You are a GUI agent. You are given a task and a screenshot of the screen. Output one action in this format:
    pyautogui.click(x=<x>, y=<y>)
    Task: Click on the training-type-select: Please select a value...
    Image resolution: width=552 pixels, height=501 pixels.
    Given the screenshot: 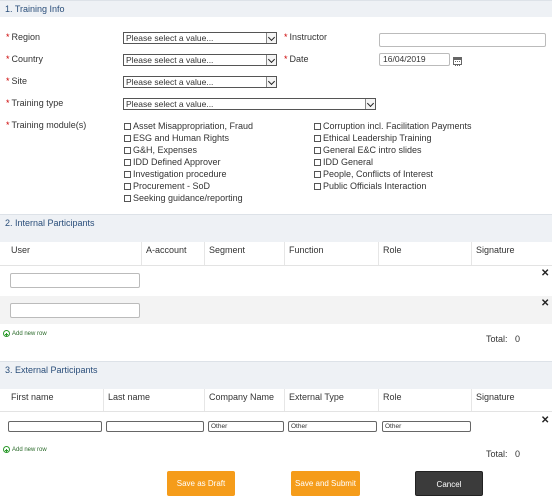 What is the action you would take?
    pyautogui.click(x=249, y=104)
    